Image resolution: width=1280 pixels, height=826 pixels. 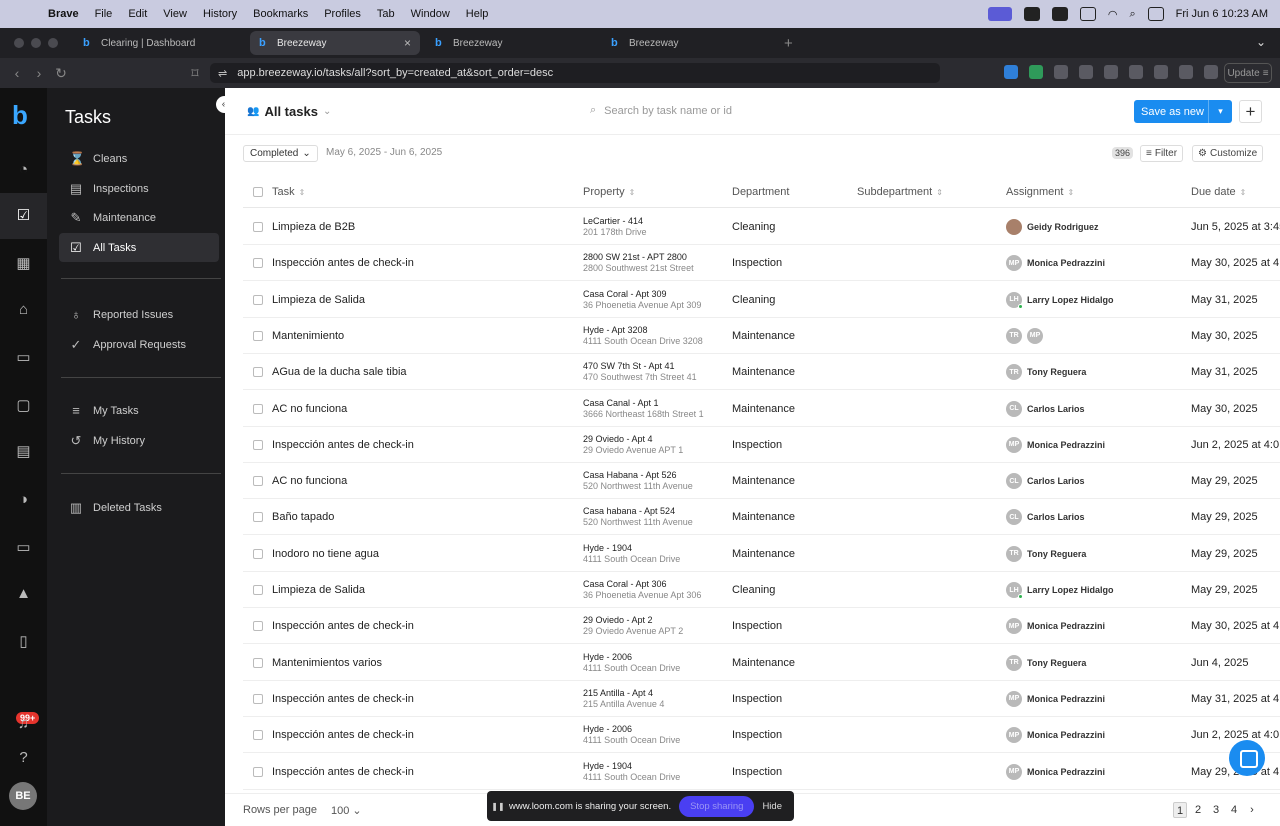 I want to click on menu-tab: Tab, so click(x=386, y=14).